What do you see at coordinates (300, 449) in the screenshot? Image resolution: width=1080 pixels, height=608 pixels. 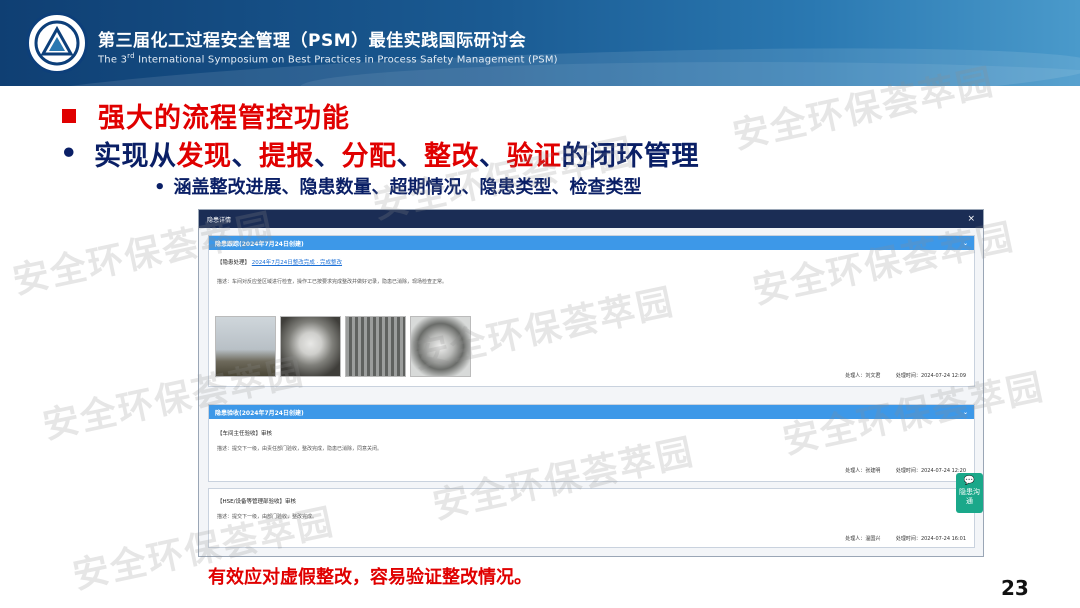 I see `card-desc: 描述：提交下一级，由责任部门验收，整改完成，隐患已消除，同意关闭。` at bounding box center [300, 449].